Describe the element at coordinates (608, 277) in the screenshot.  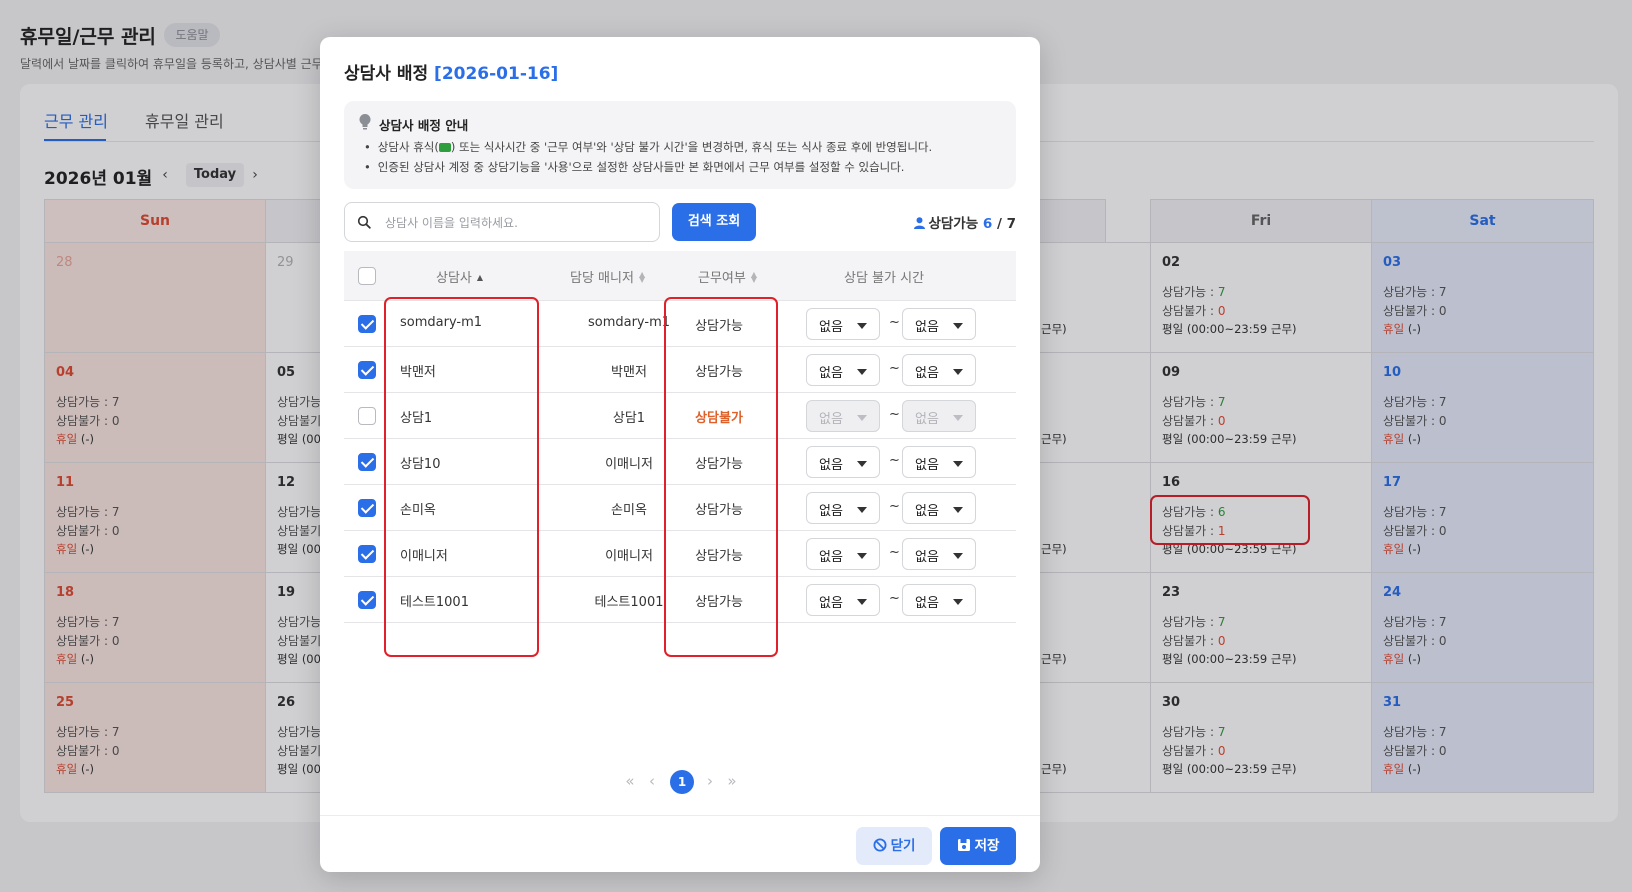
I see `col-header-manager: 담당 매니저 ▲ ▼` at that location.